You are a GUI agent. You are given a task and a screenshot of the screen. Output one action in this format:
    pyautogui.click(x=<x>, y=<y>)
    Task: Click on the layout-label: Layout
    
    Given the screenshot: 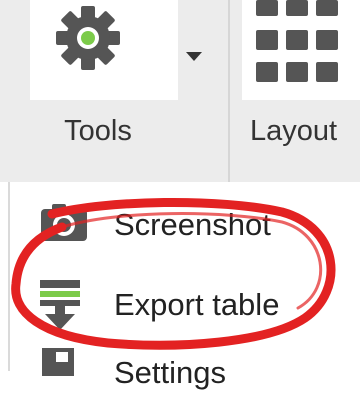 What is the action you would take?
    pyautogui.click(x=294, y=131)
    